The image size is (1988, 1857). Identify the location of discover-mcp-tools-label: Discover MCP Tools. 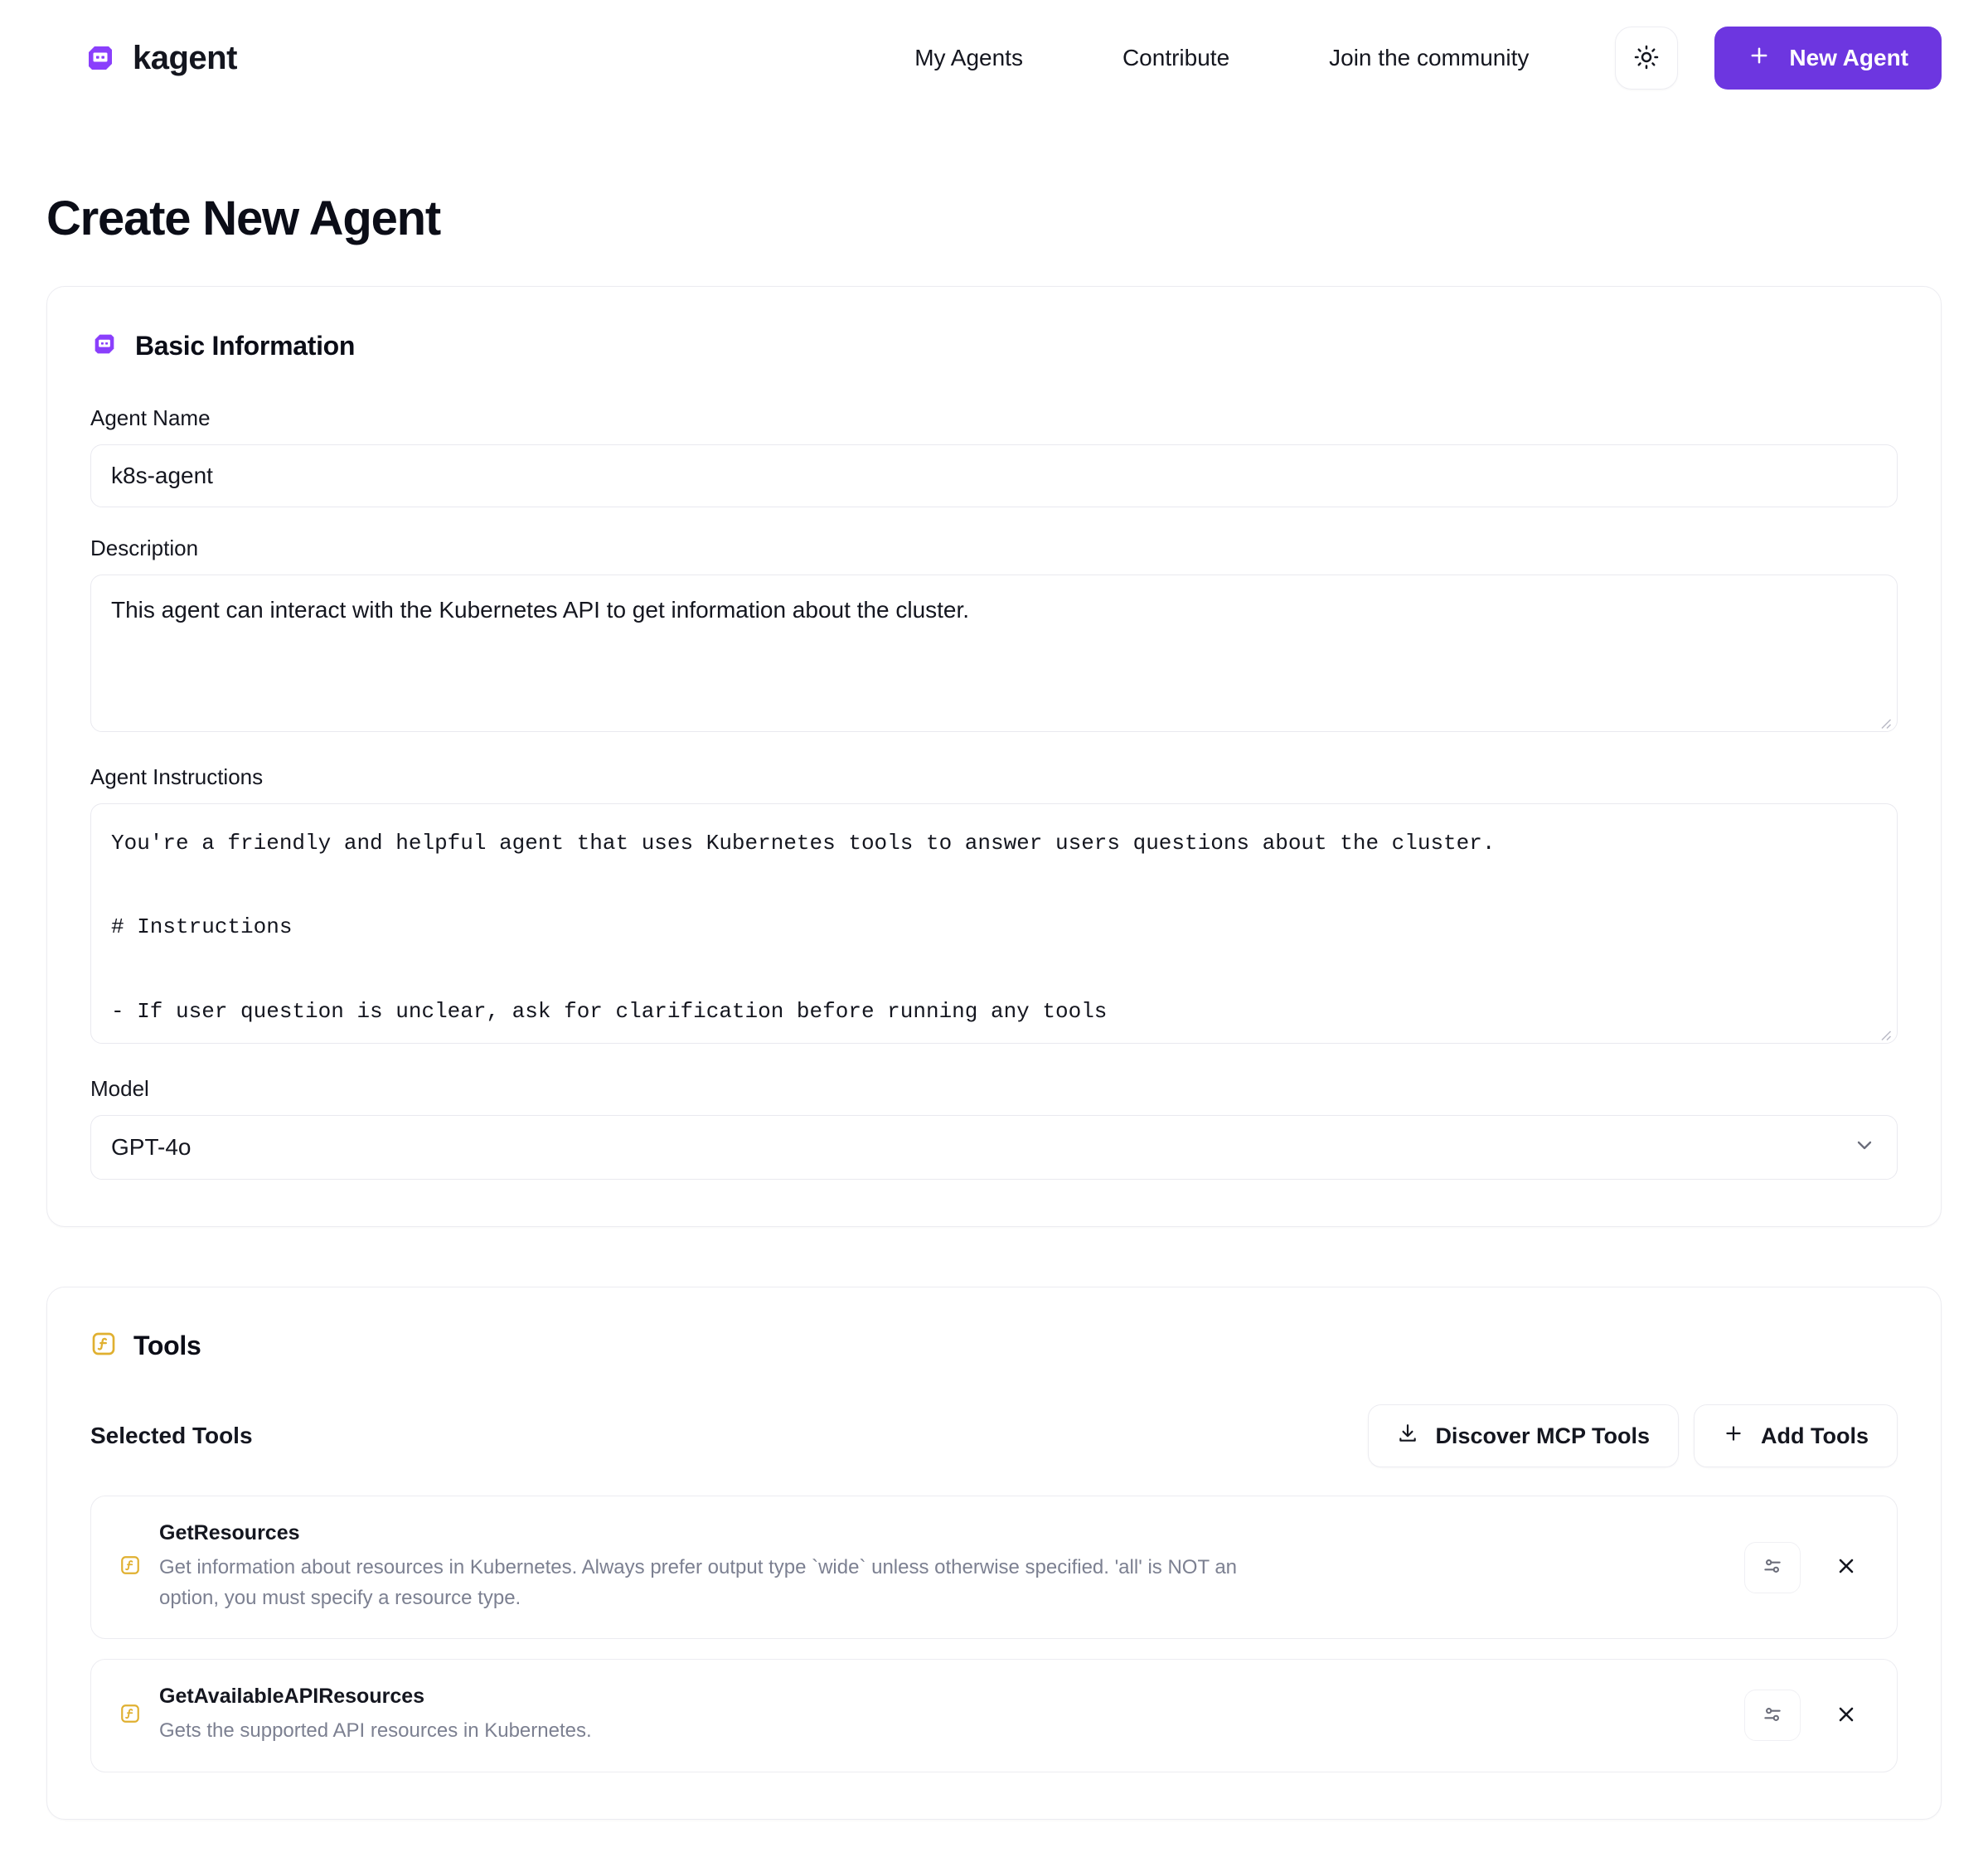
(1543, 1435).